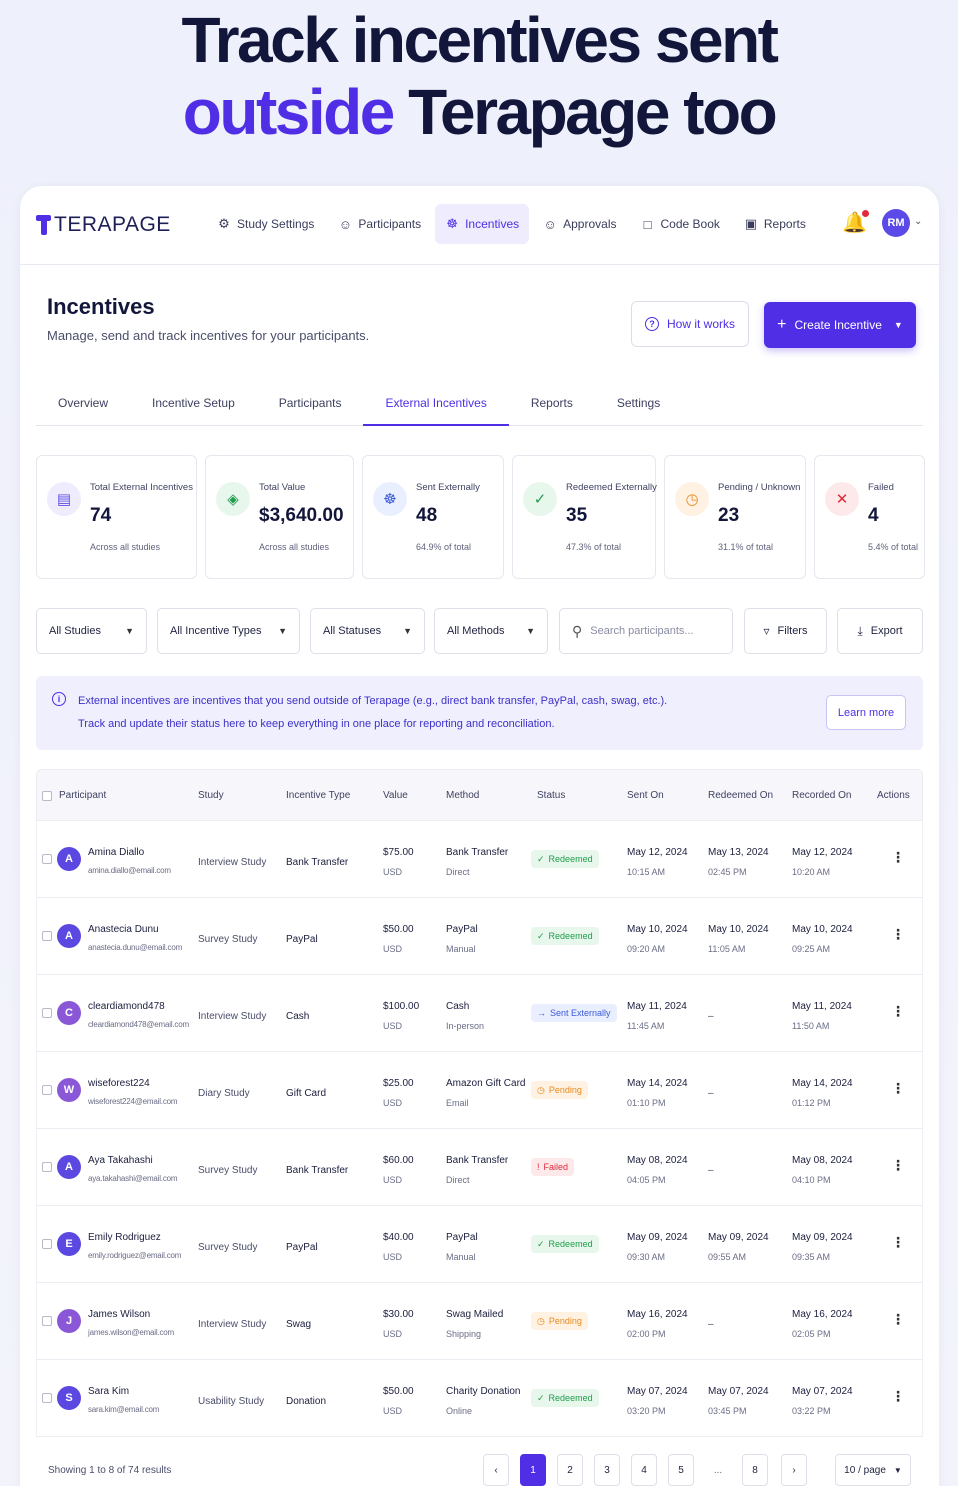 This screenshot has width=958, height=1486. Describe the element at coordinates (690, 324) in the screenshot. I see `how-it-works-button: ? How it works` at that location.